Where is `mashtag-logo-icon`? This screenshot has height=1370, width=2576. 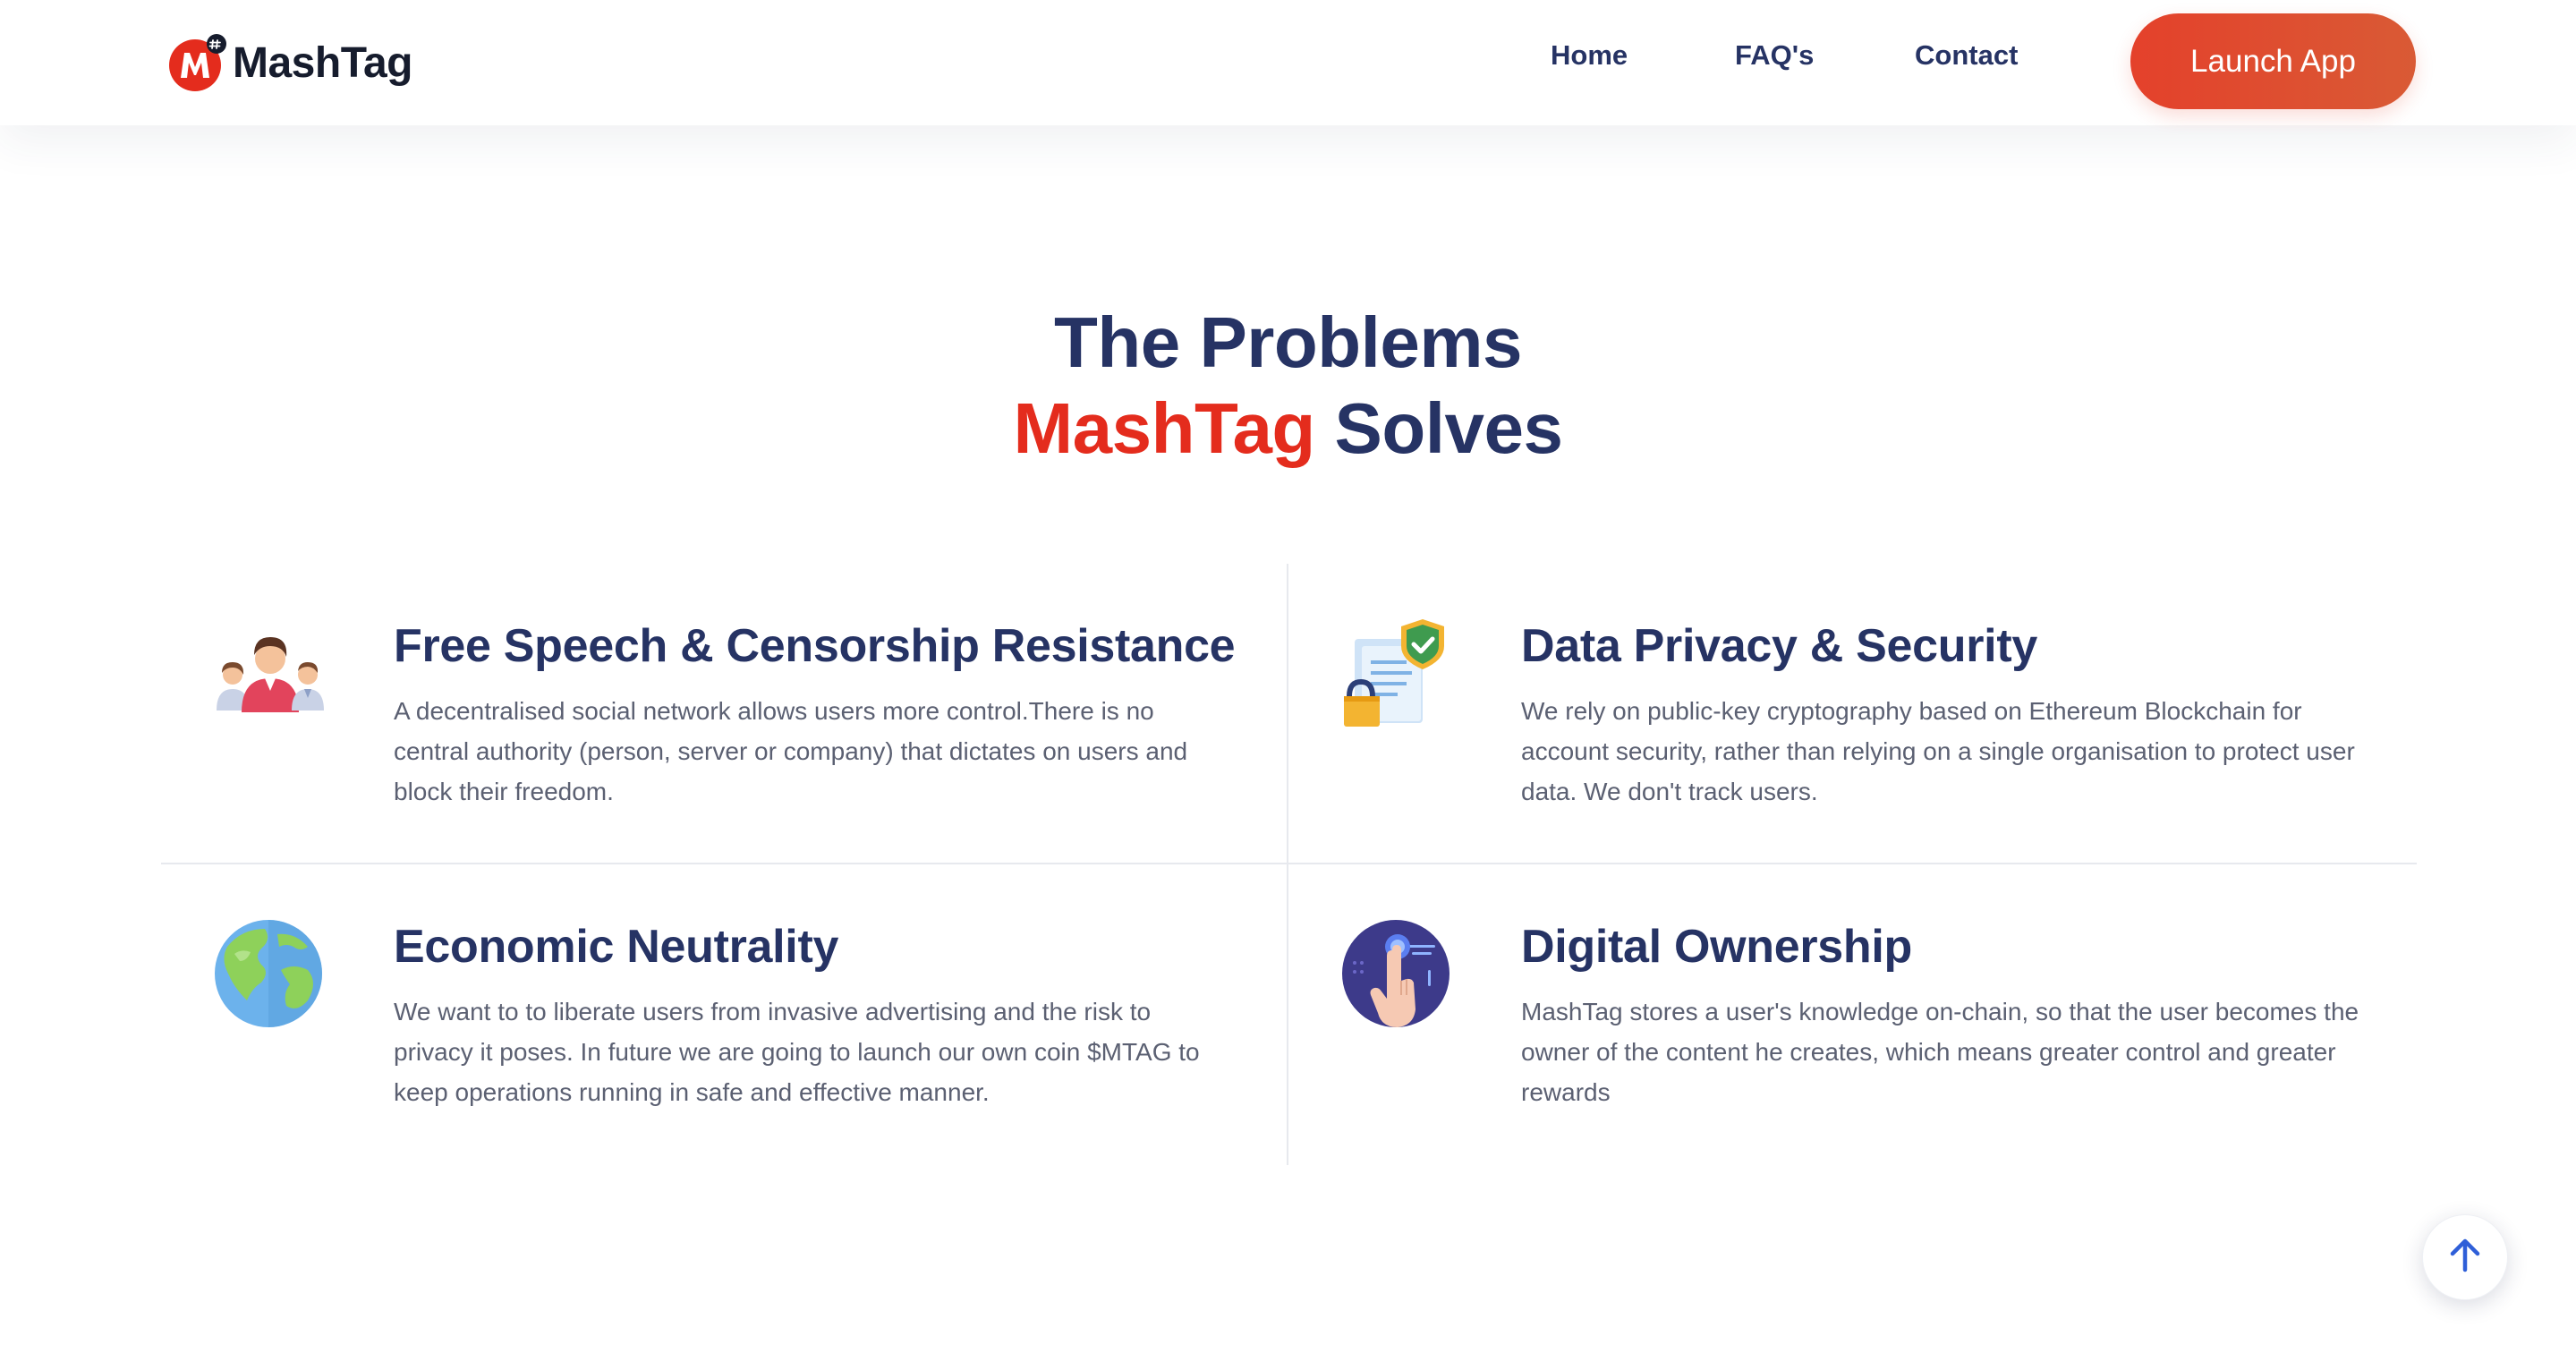
mashtag-logo-icon is located at coordinates (197, 62).